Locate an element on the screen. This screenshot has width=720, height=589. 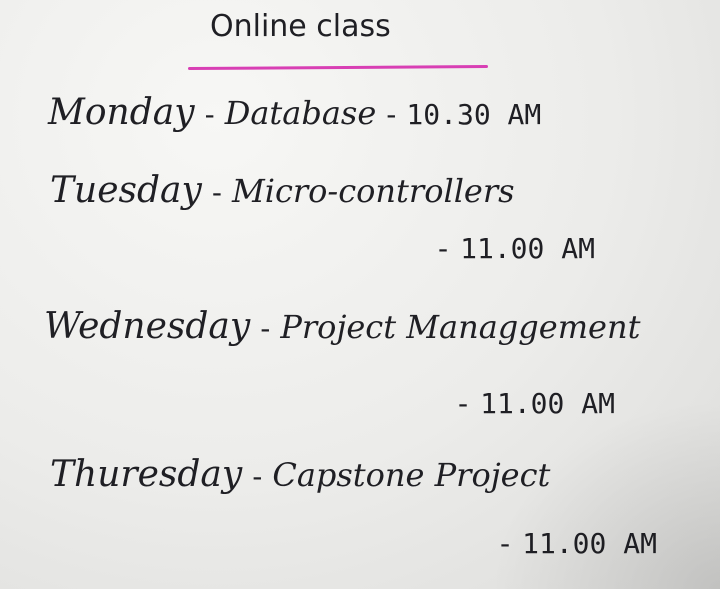
schedule-day: Wednesday is located at coordinates (147, 326).